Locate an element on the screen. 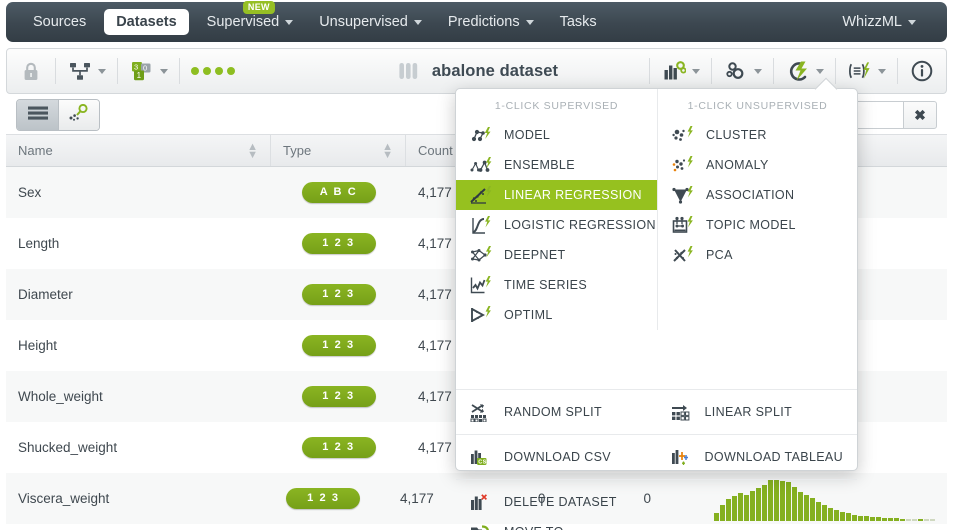 This screenshot has width=953, height=530. menu-item-random-split: RANDOM SPLIT is located at coordinates (556, 412).